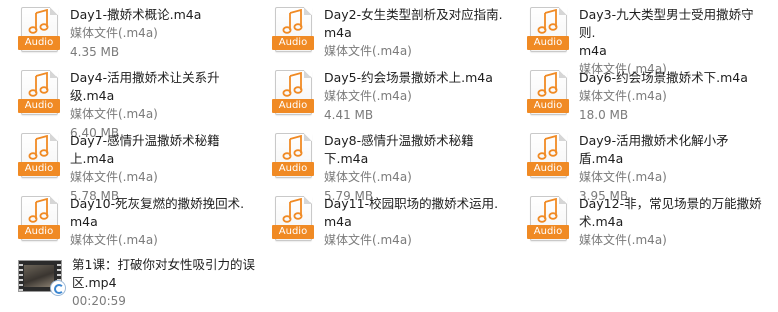 Image resolution: width=778 pixels, height=312 pixels. What do you see at coordinates (95, 52) in the screenshot?
I see `file-size: 4.35 MB` at bounding box center [95, 52].